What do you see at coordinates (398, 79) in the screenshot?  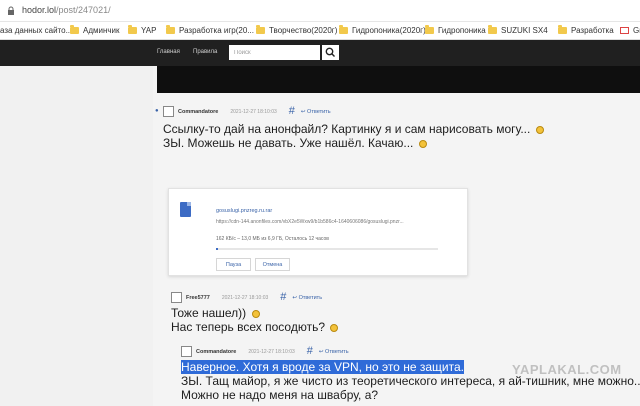 I see `image-bottom` at bounding box center [398, 79].